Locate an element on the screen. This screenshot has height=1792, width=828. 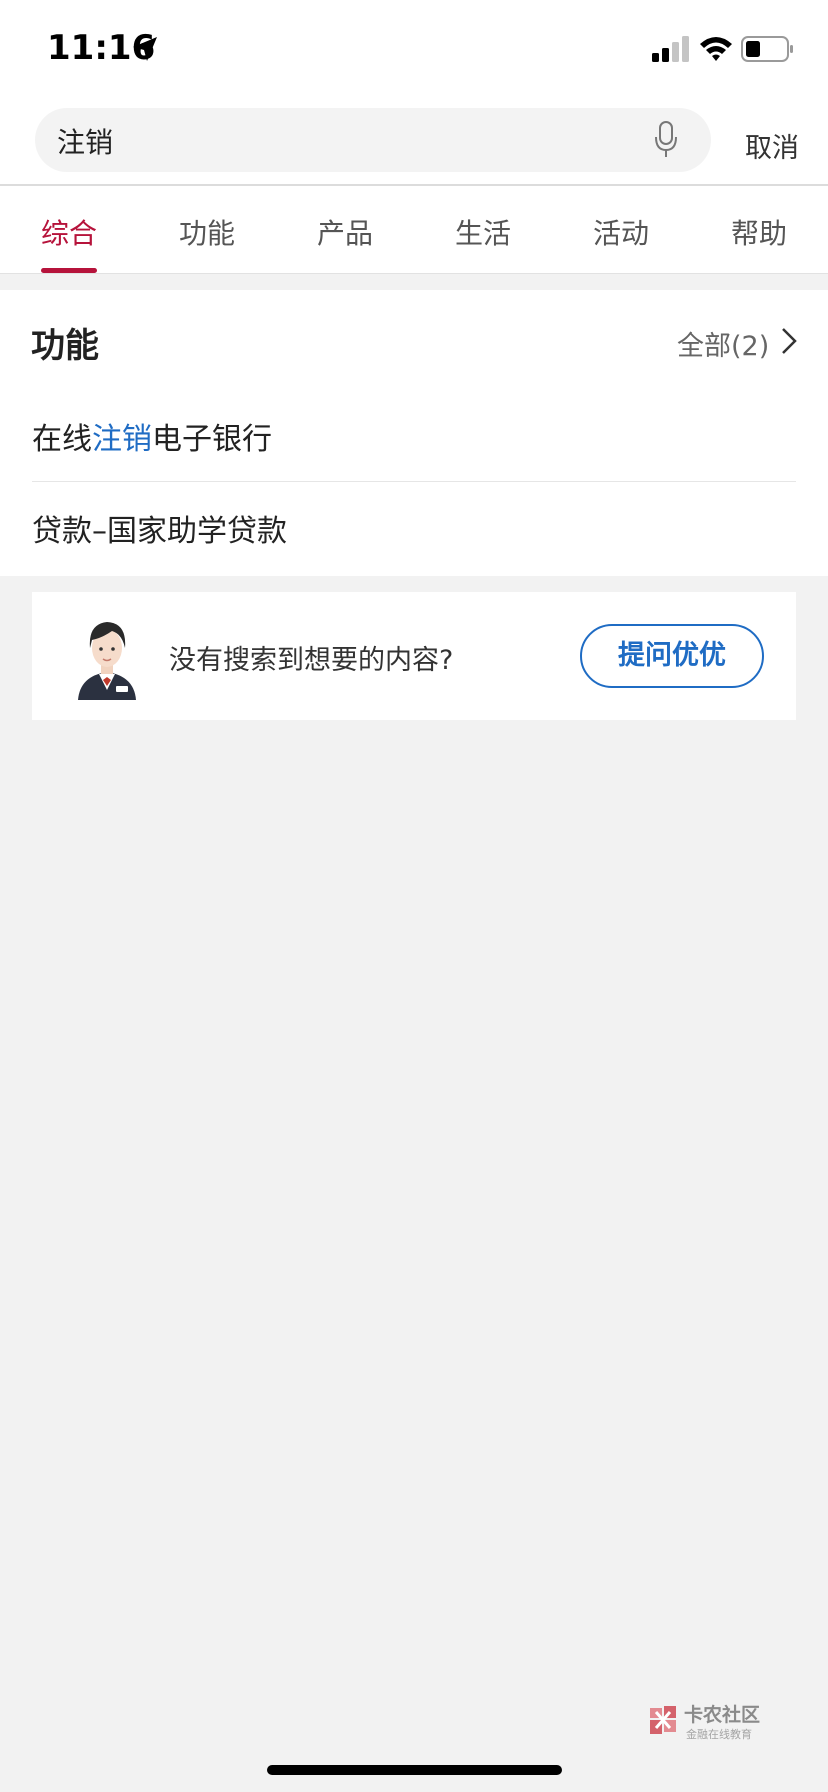
view-all-link: 全部(2) is located at coordinates (723, 343).